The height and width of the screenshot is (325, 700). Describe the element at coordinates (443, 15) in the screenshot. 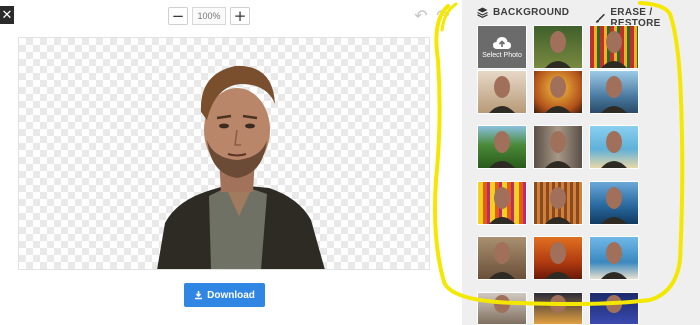

I see `redo-icon: ↷` at that location.